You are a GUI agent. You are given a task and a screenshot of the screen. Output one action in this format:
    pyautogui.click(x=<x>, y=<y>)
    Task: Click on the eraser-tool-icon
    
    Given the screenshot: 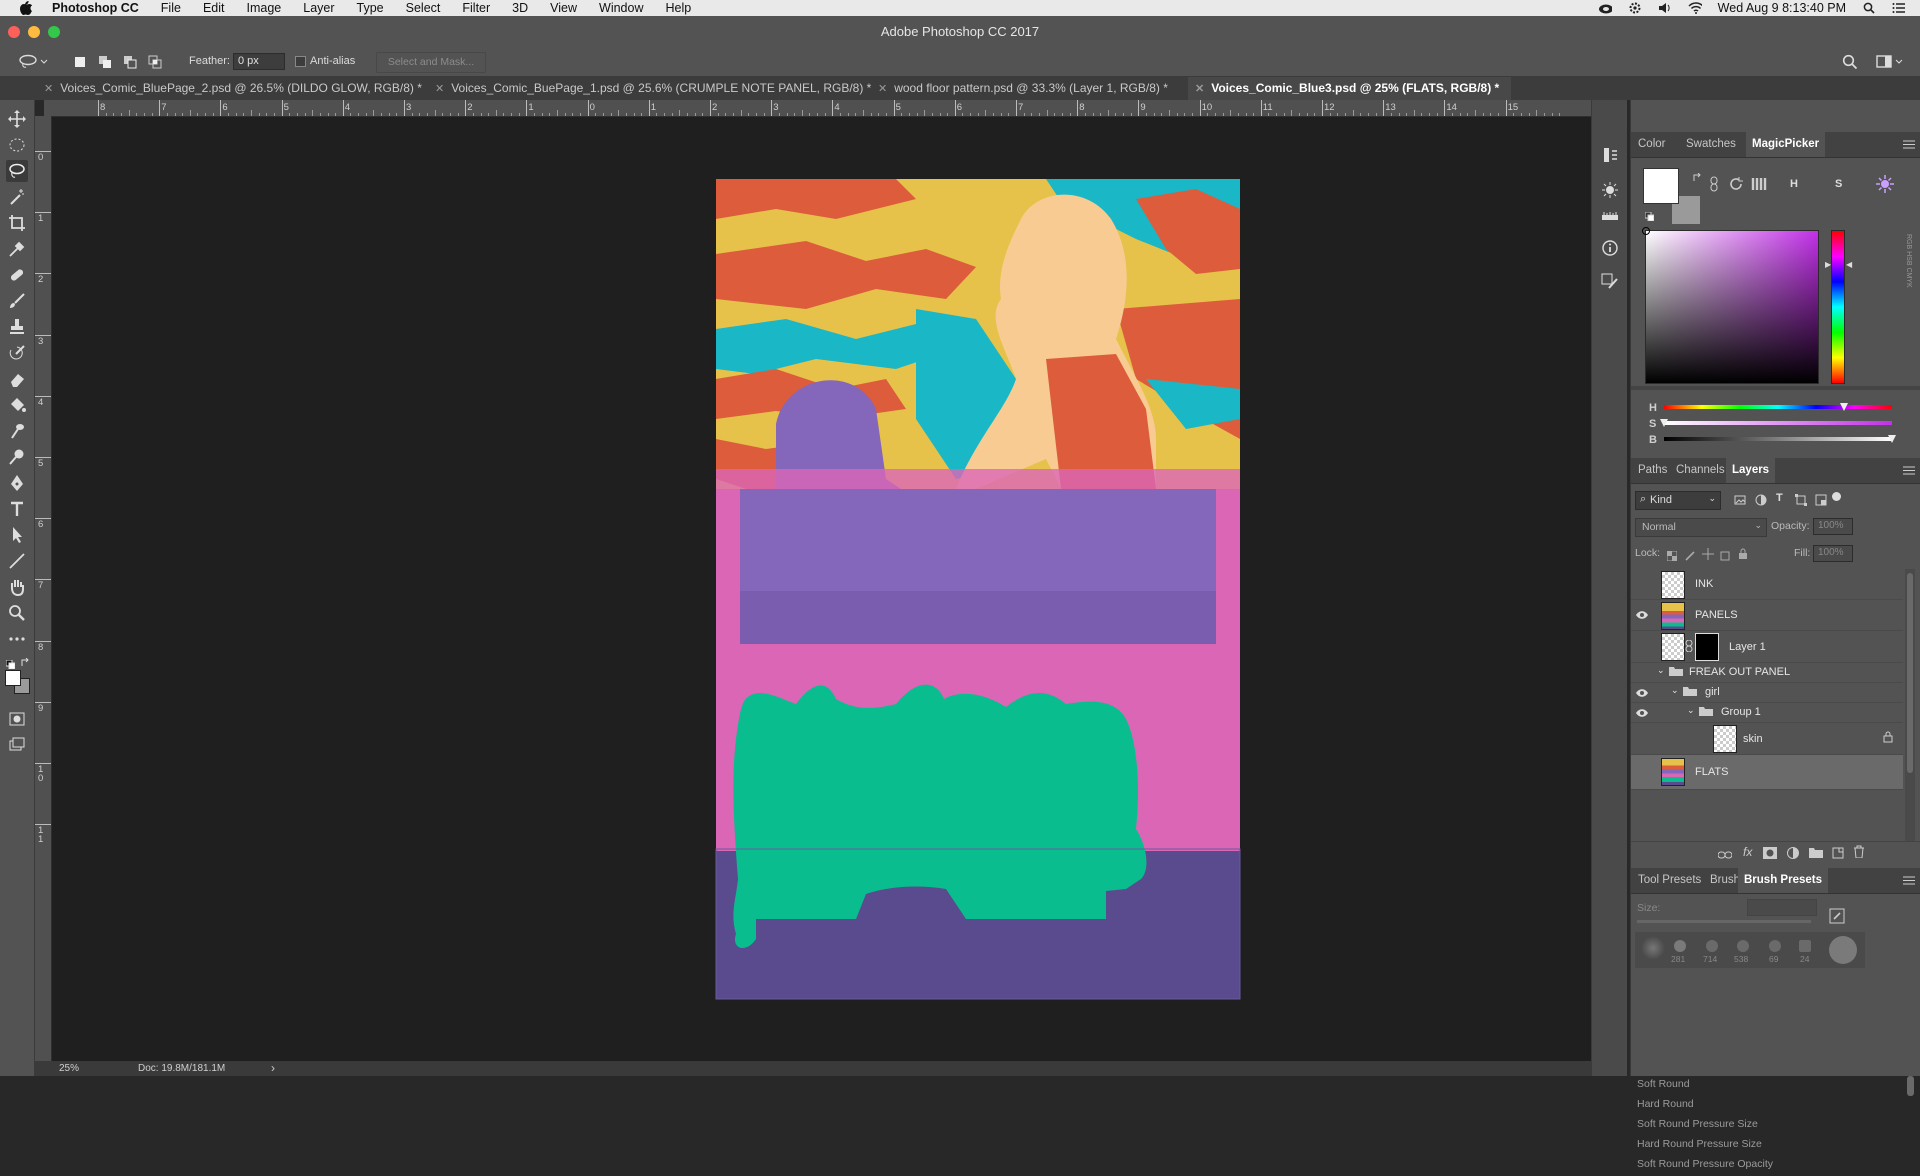 What is the action you would take?
    pyautogui.click(x=17, y=379)
    